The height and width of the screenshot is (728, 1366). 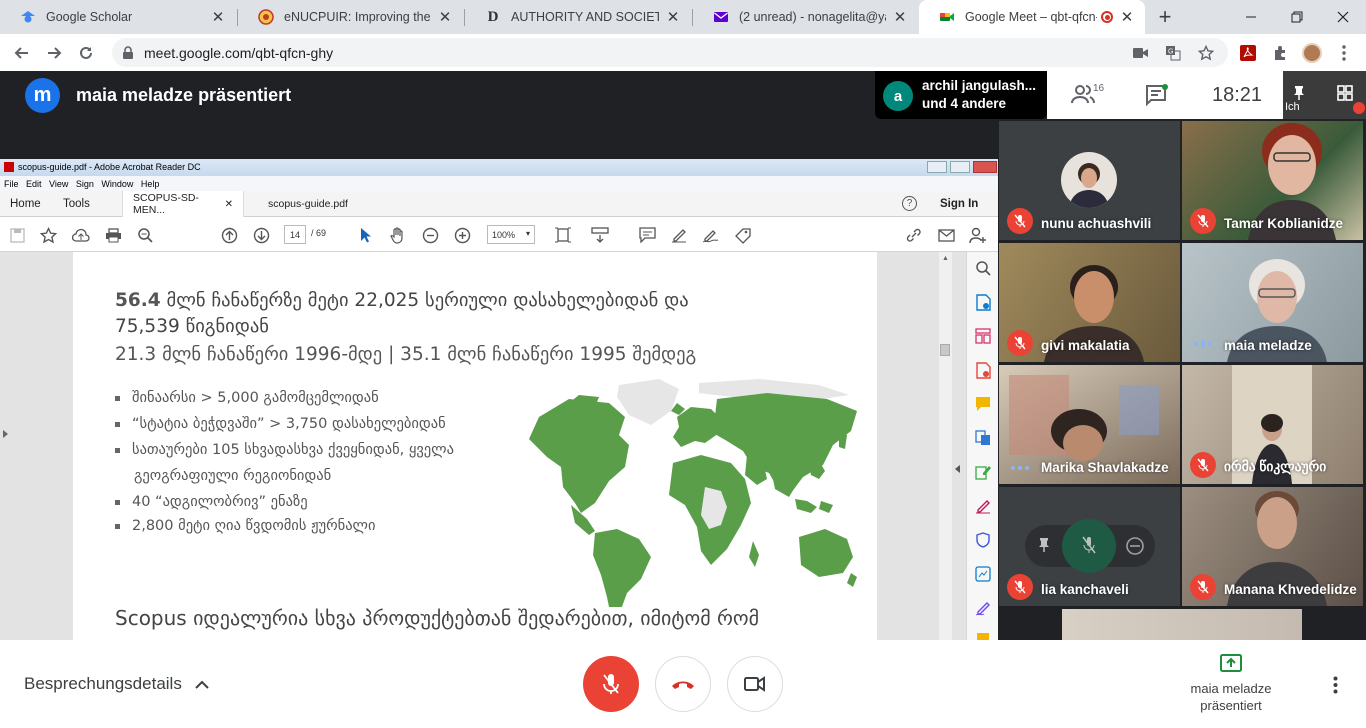 I want to click on forward-icon, so click(x=54, y=53).